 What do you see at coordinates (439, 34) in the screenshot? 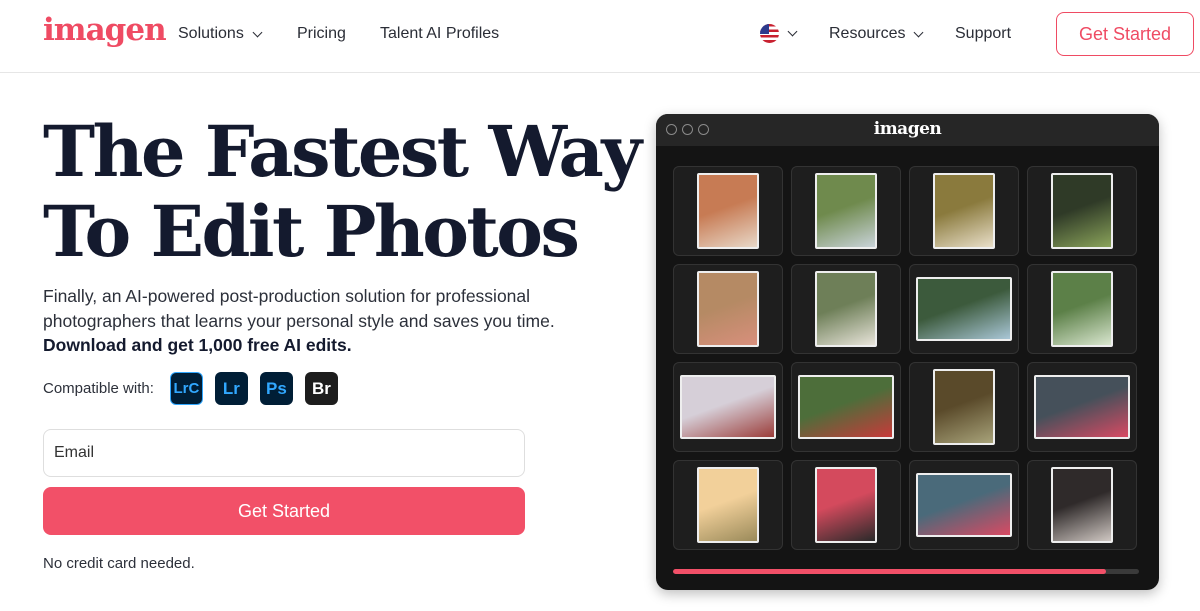
I see `nav-talent-ai-profiles: Talent AI Profiles` at bounding box center [439, 34].